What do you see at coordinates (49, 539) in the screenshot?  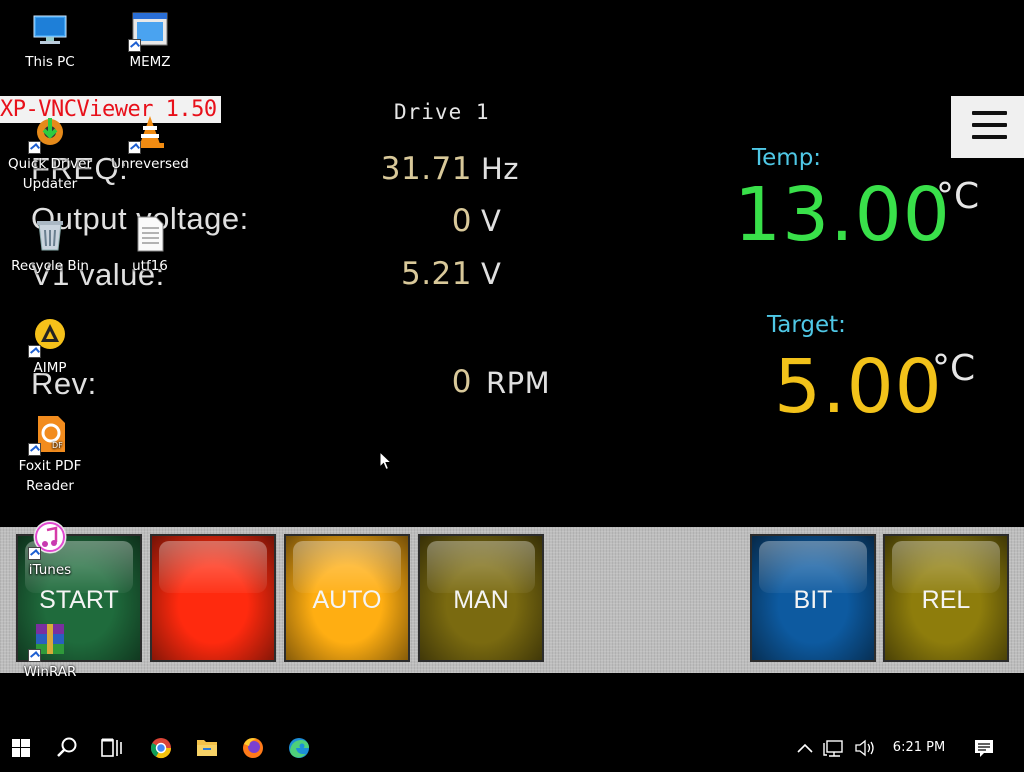 I see `itunes-icon` at bounding box center [49, 539].